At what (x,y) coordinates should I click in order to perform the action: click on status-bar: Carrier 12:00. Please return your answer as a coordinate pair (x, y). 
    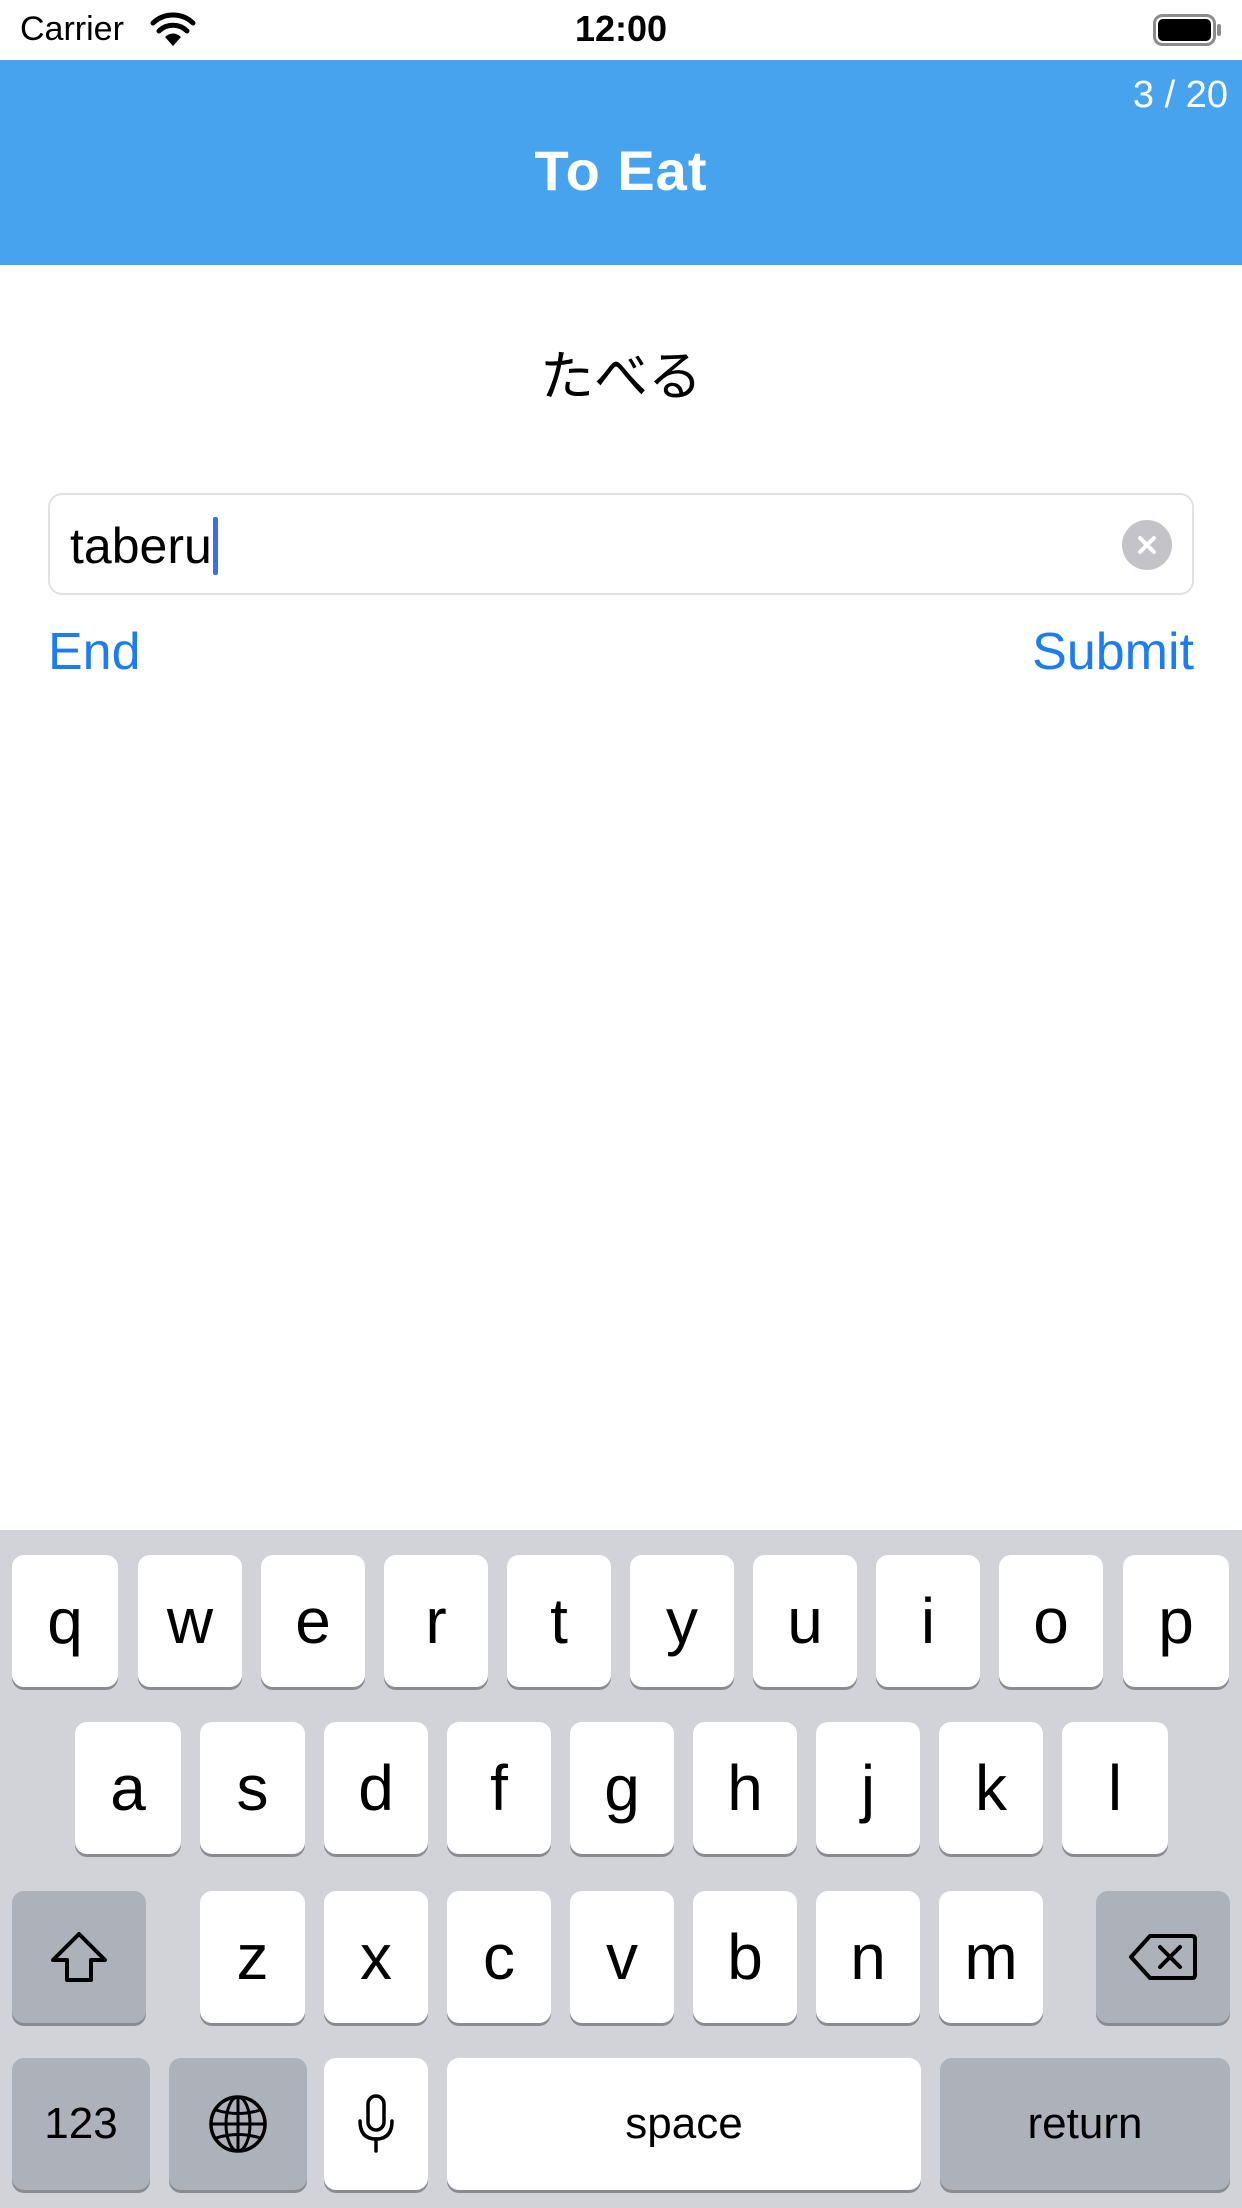
    Looking at the image, I should click on (621, 30).